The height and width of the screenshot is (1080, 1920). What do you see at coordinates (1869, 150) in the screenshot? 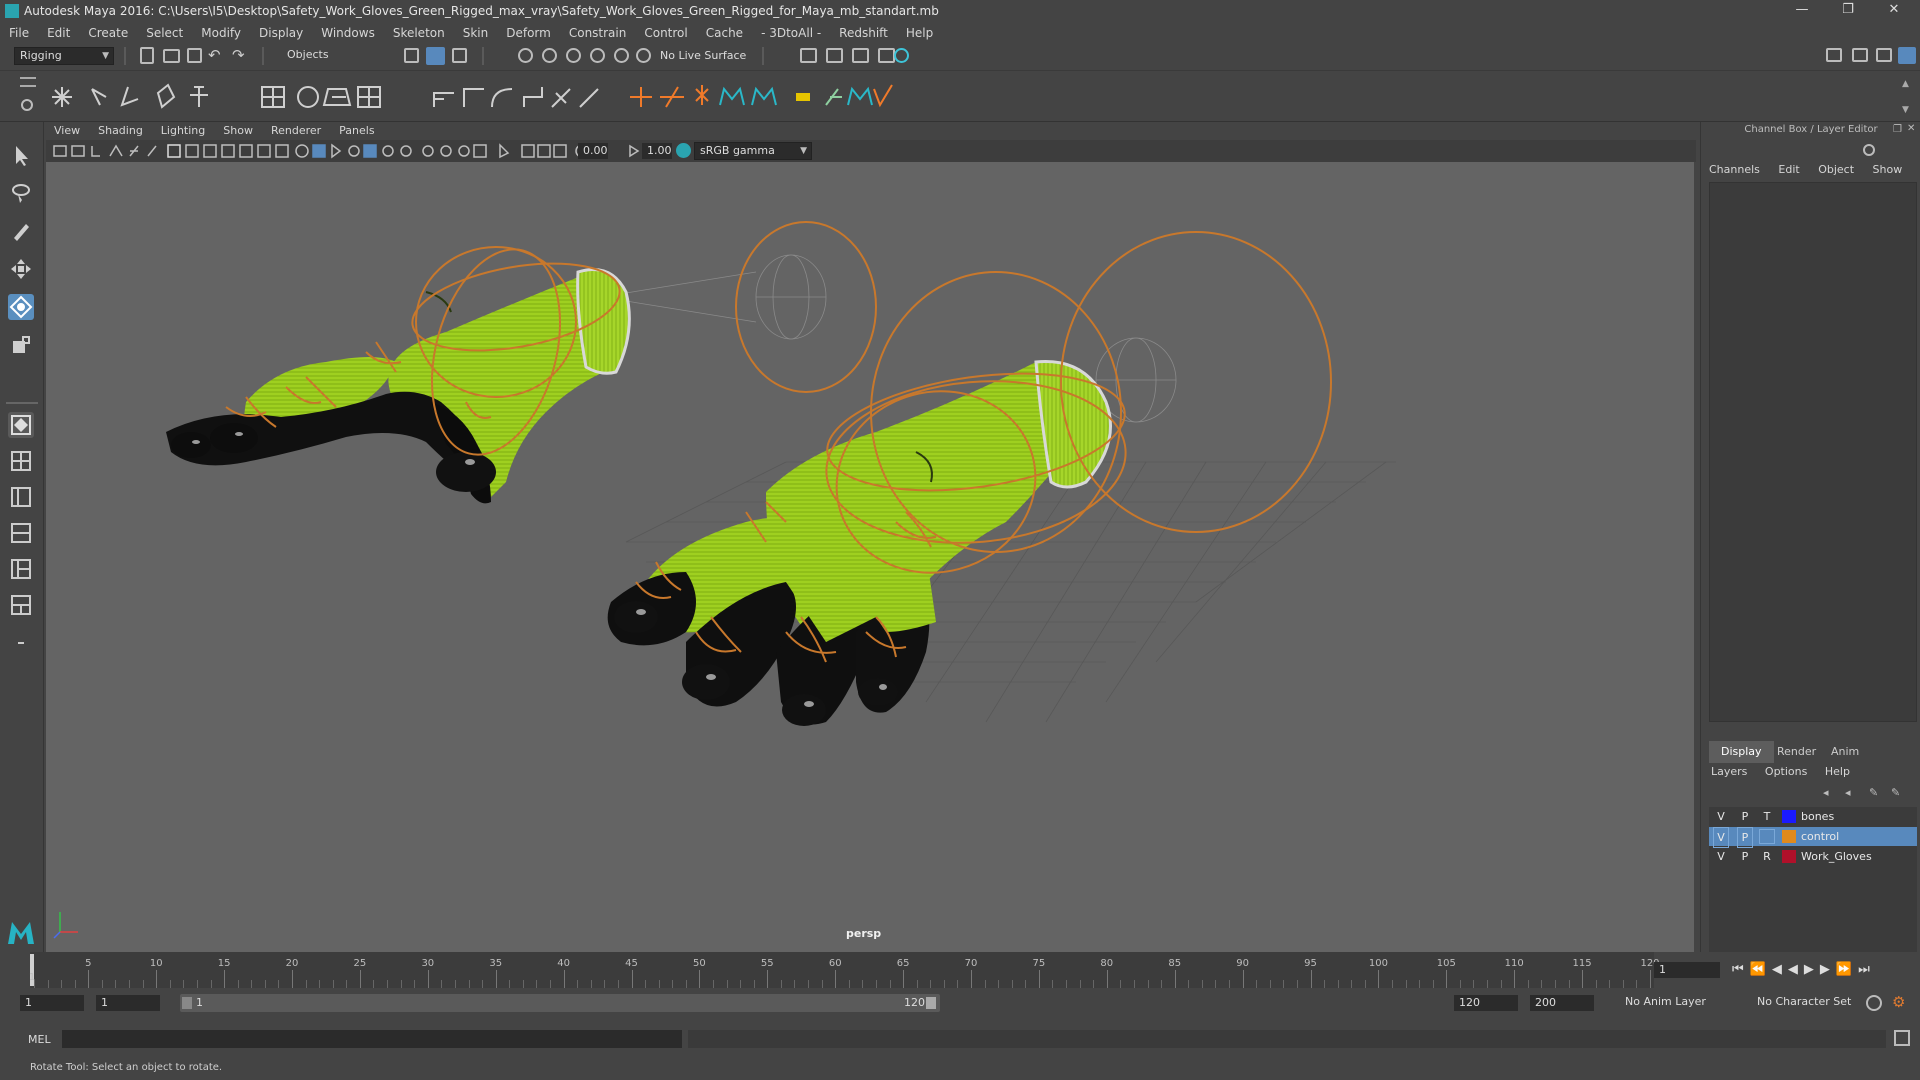
I see `channel-box-mode-icon` at bounding box center [1869, 150].